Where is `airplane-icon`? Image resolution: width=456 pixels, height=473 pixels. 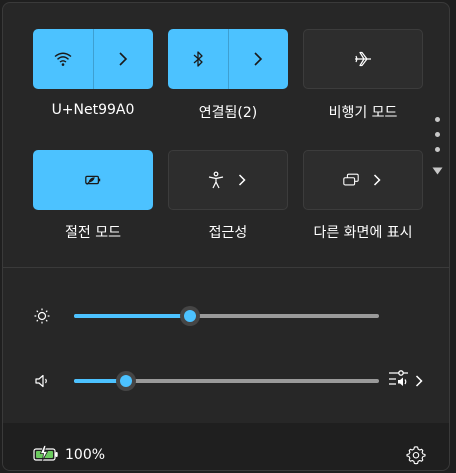 airplane-icon is located at coordinates (363, 59).